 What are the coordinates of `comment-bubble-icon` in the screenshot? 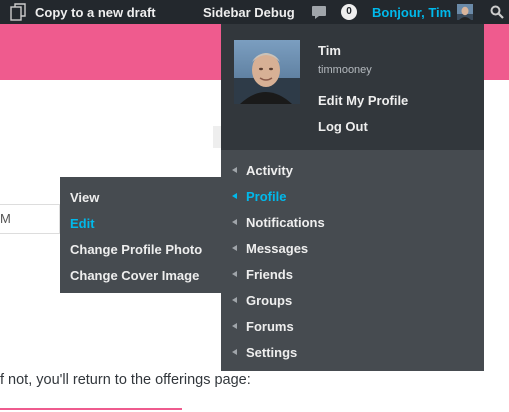 It's located at (319, 12).